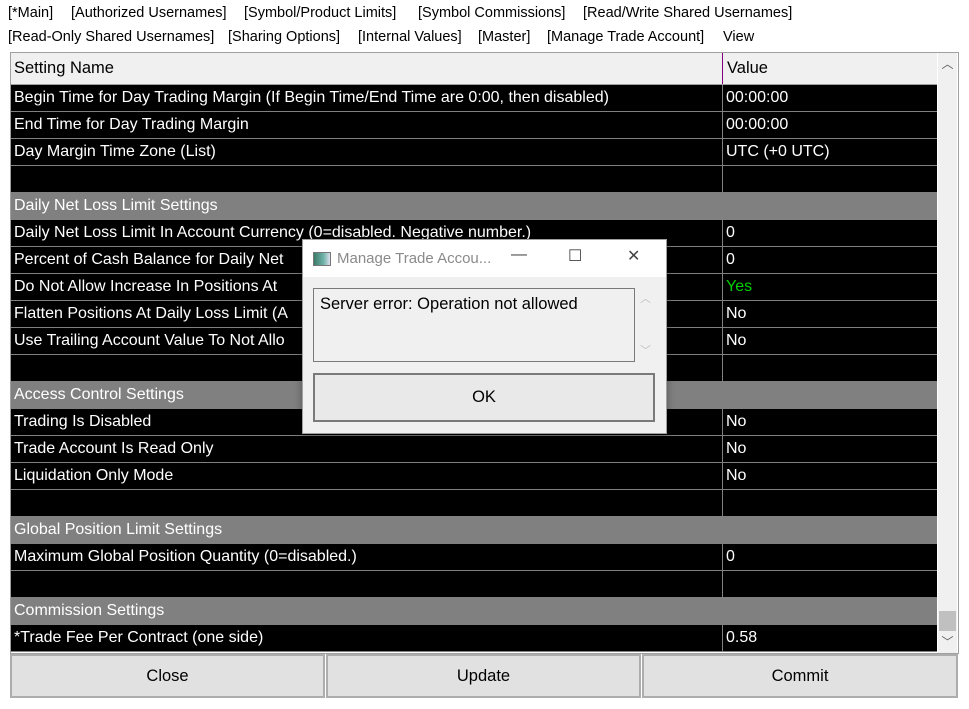  What do you see at coordinates (737, 287) in the screenshot?
I see `setting-value: Yes` at bounding box center [737, 287].